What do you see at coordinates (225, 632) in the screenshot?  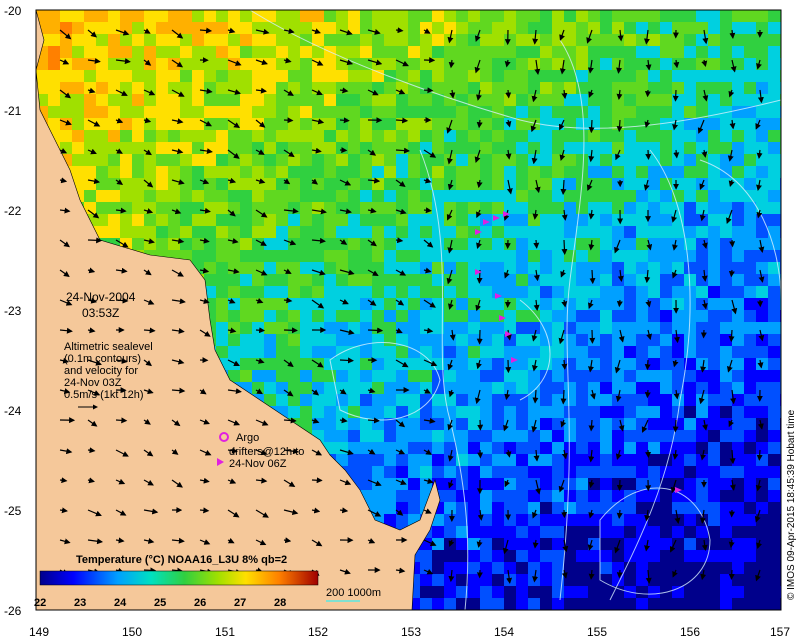 I see `lon-tick: 151` at bounding box center [225, 632].